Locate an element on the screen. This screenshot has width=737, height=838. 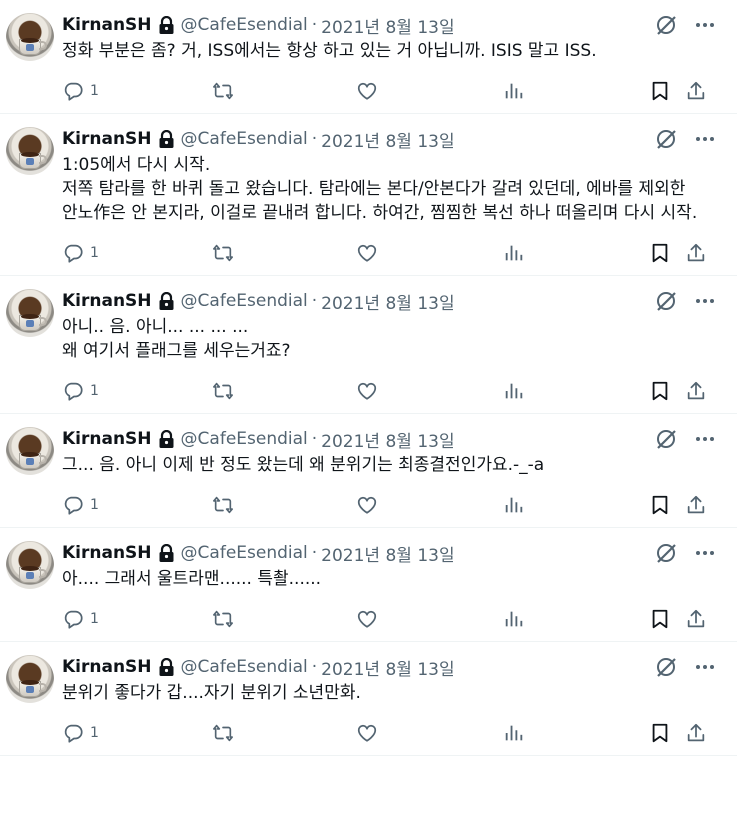
tweet-header: KirnanSH @CafeEsendial · 2021년 8월 13일 is located at coordinates (391, 301).